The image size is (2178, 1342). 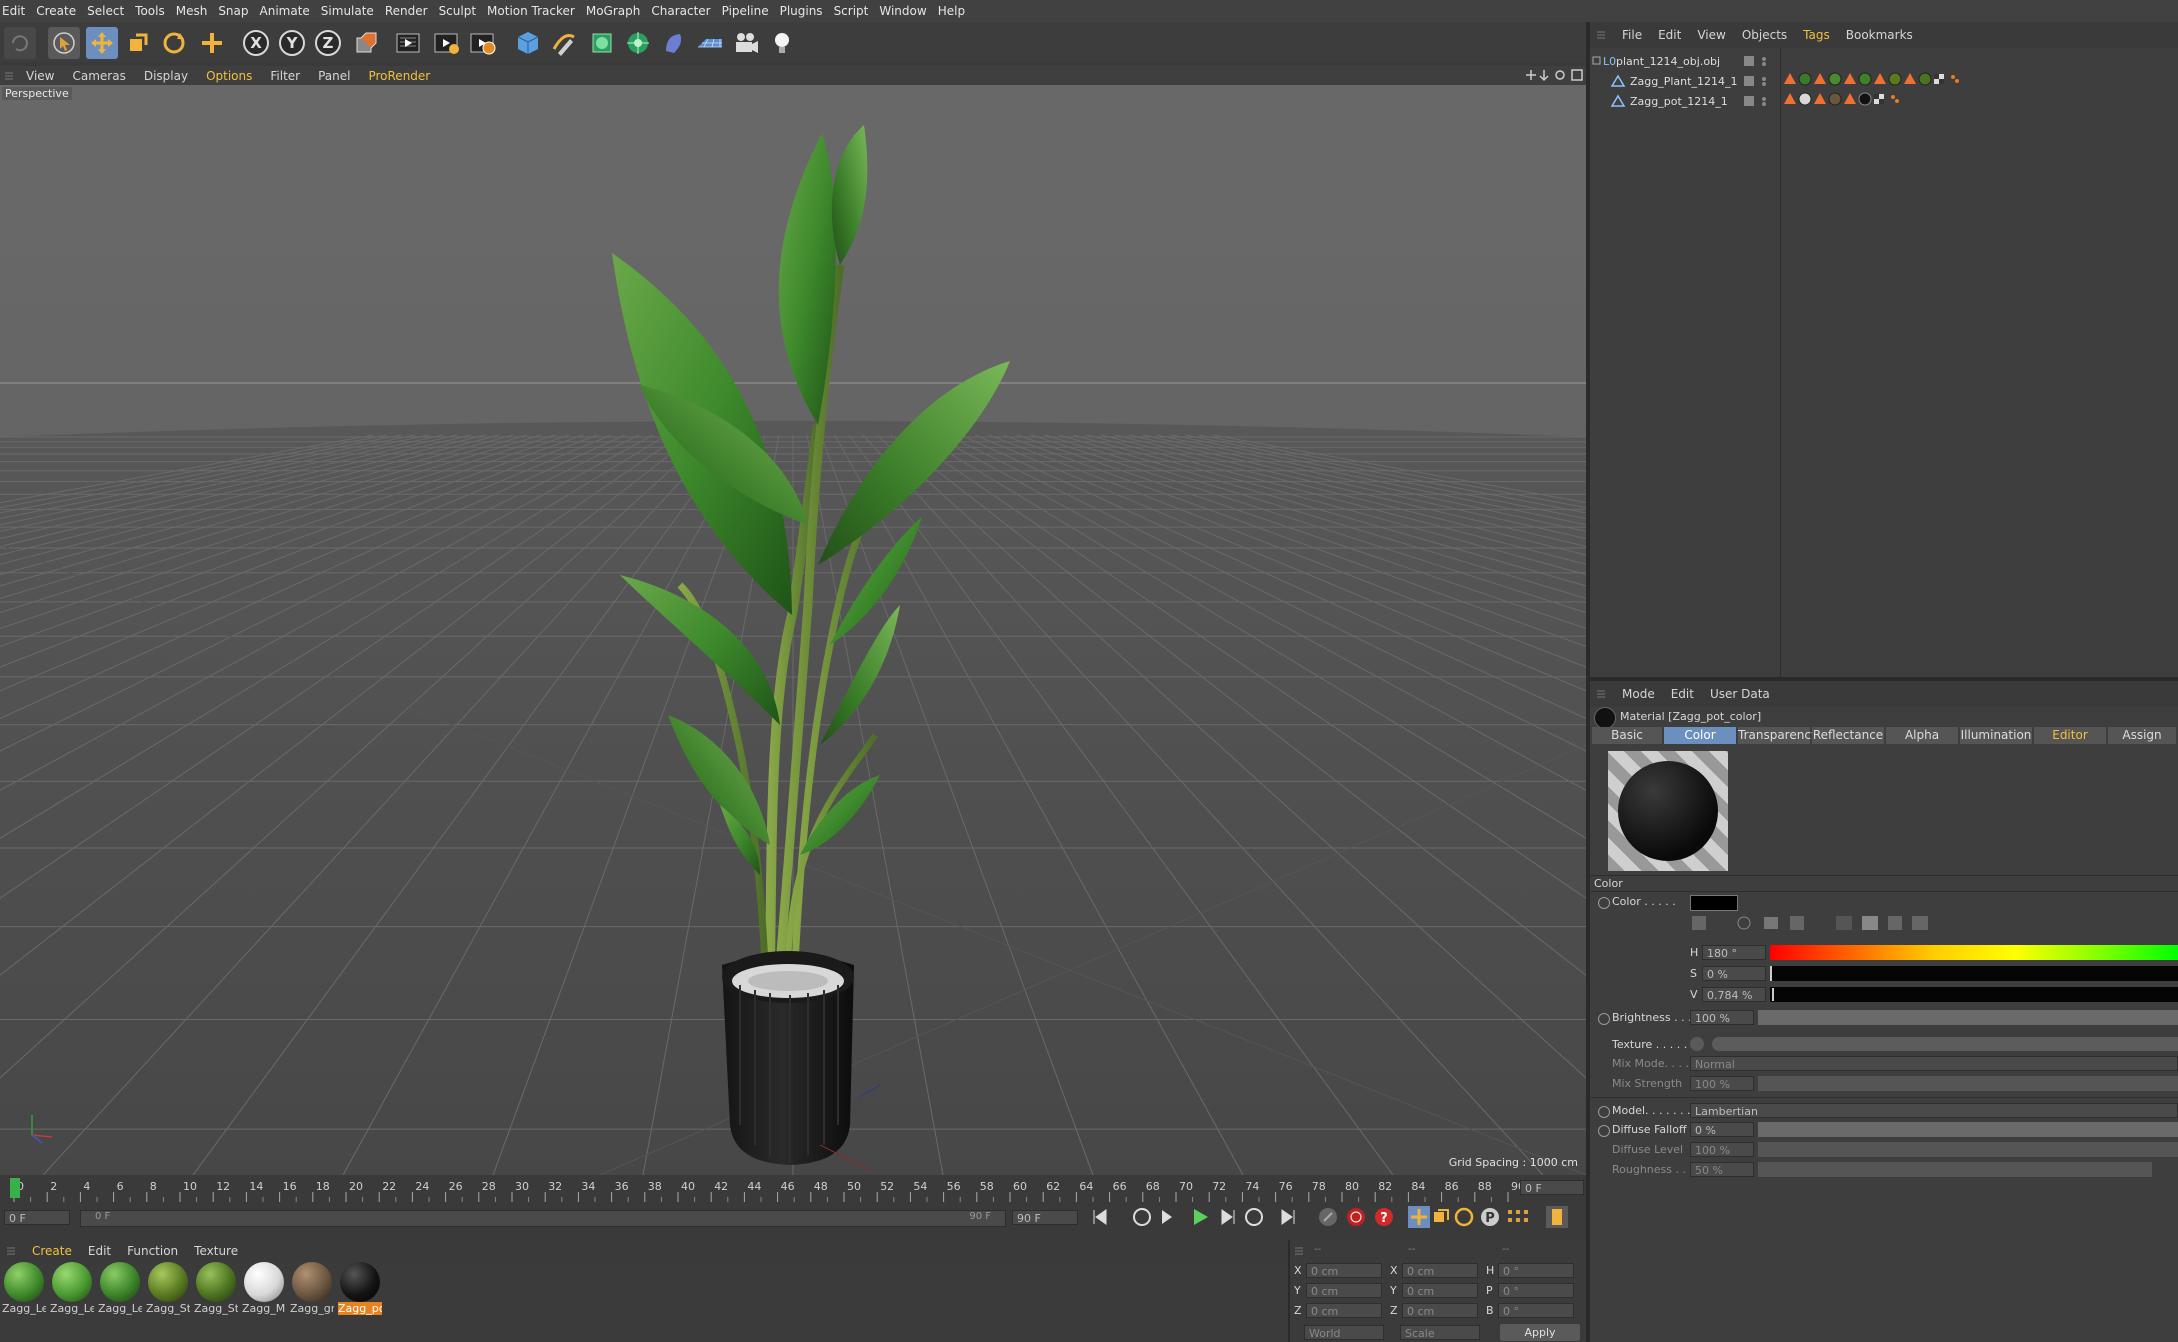 I want to click on roughness-slider, so click(x=1955, y=1169).